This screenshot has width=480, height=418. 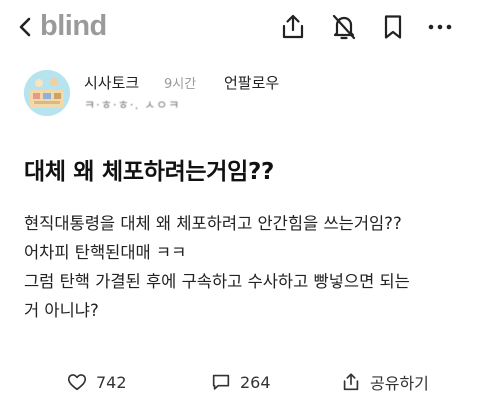 I want to click on back-icon, so click(x=25, y=27).